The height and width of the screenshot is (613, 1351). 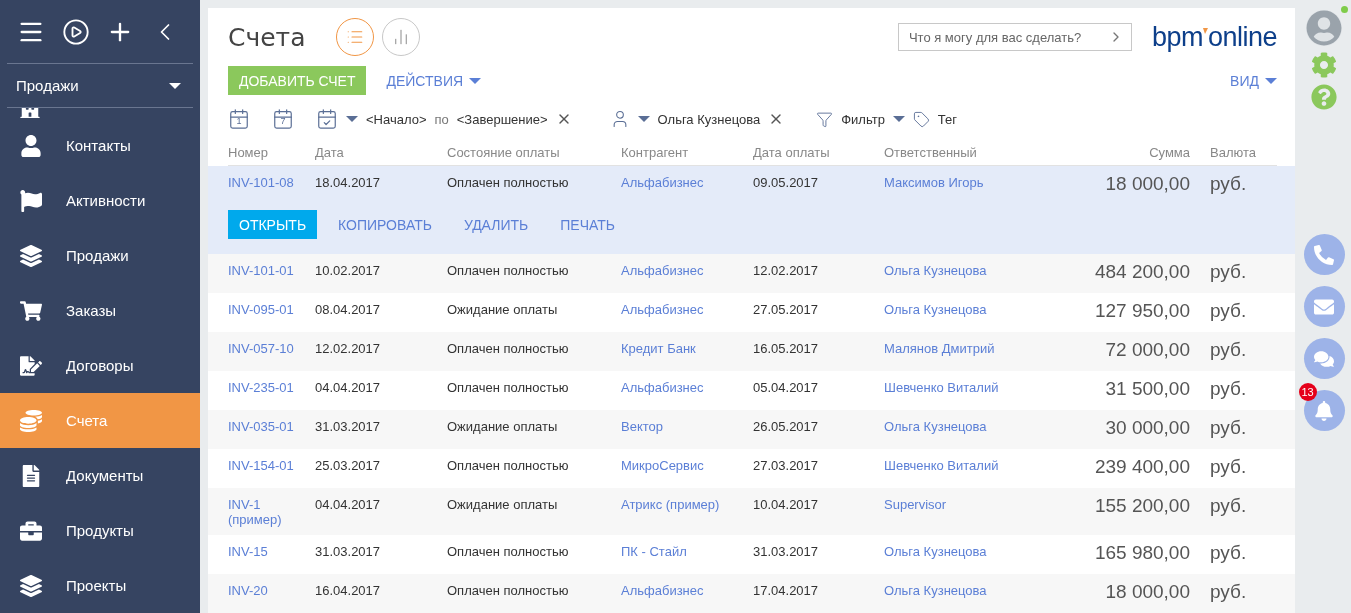 I want to click on row-action-button: ПЕЧАТЬ, so click(x=587, y=224).